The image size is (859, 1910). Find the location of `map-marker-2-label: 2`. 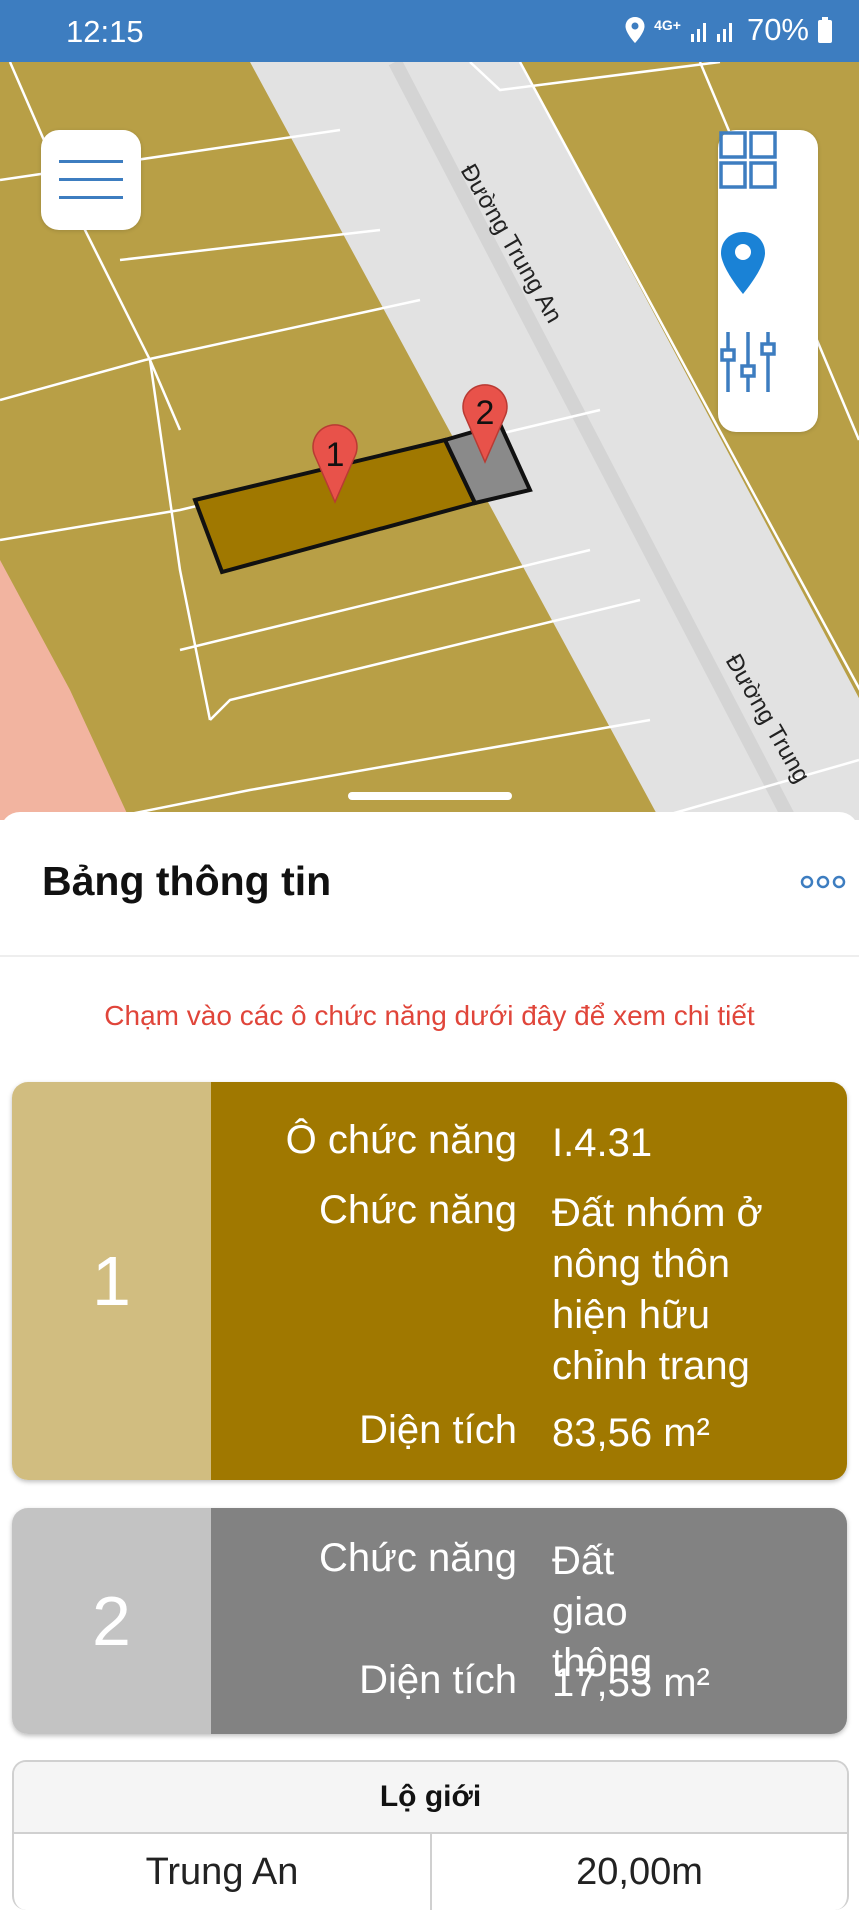

map-marker-2-label: 2 is located at coordinates (485, 413).